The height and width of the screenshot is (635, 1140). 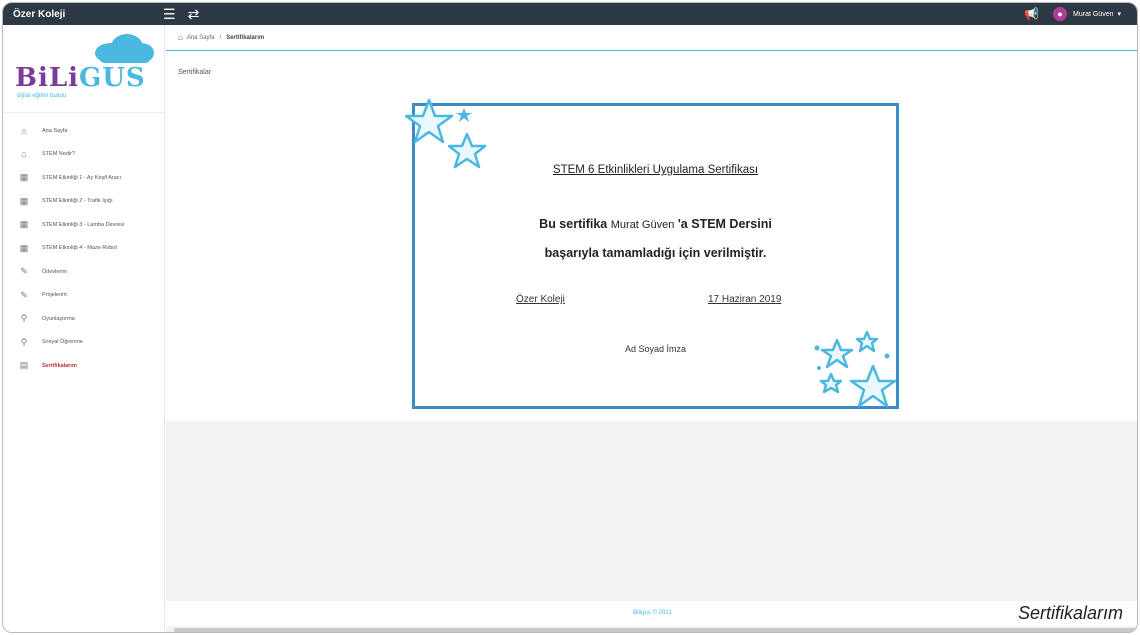 What do you see at coordinates (642, 225) in the screenshot?
I see `recipient-name: Murat Güven` at bounding box center [642, 225].